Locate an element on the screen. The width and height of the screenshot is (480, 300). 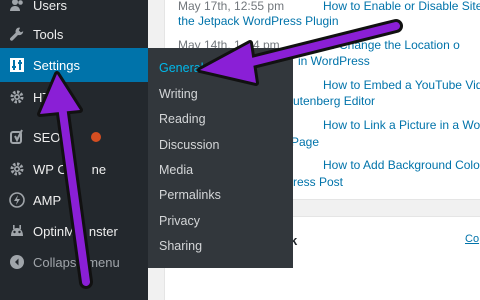
sidebar-item-label: HT is located at coordinates (42, 97).